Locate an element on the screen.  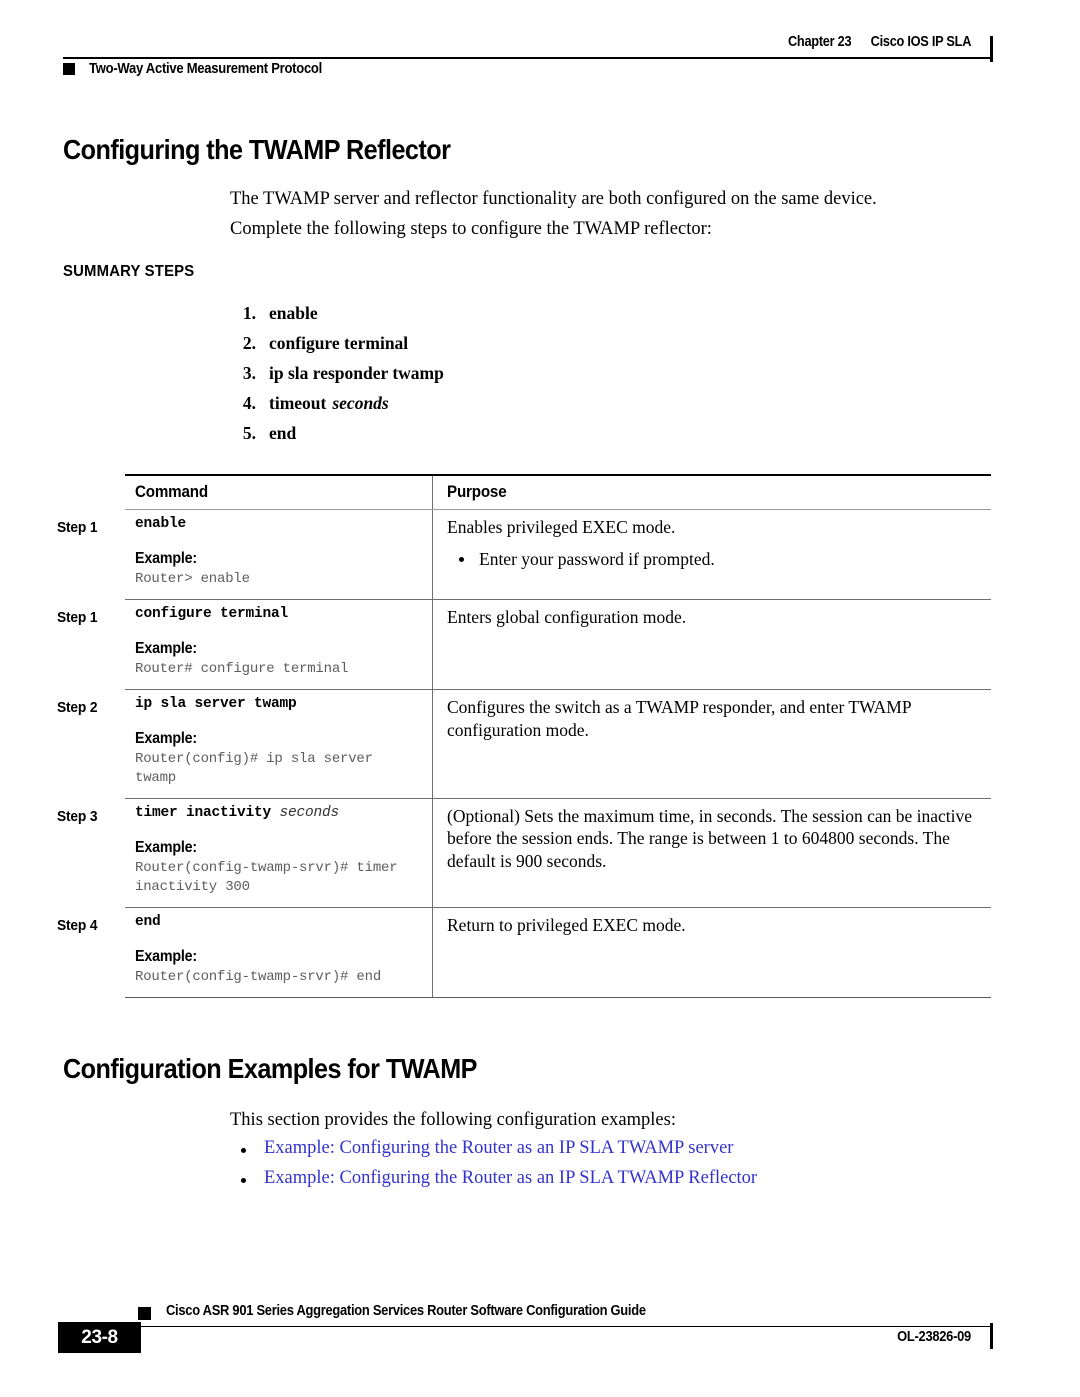
list-item: Enter your password if prompted. is located at coordinates (712, 559).